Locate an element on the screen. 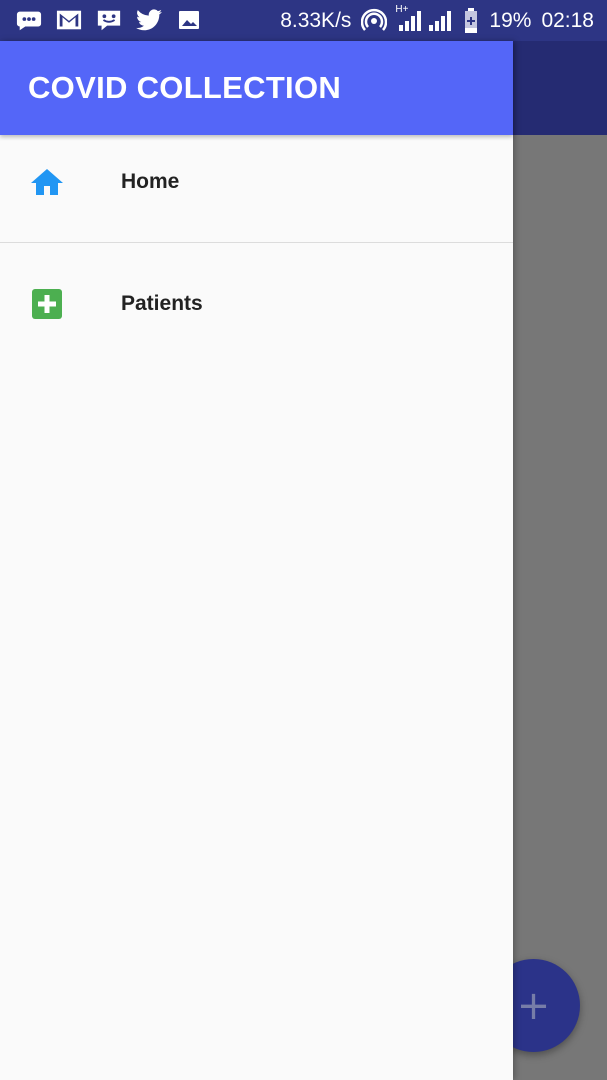 The image size is (607, 1080). battery-icon is located at coordinates (471, 20).